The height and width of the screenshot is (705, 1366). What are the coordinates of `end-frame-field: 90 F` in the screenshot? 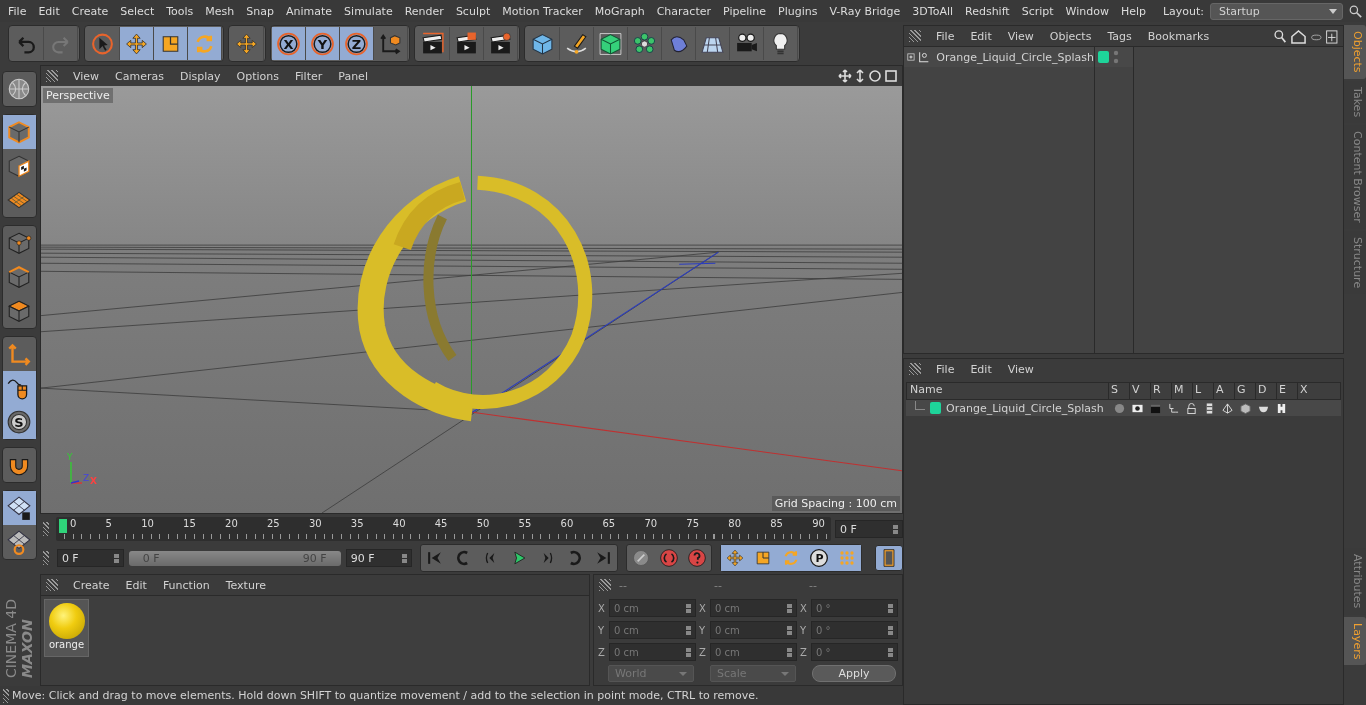 It's located at (379, 558).